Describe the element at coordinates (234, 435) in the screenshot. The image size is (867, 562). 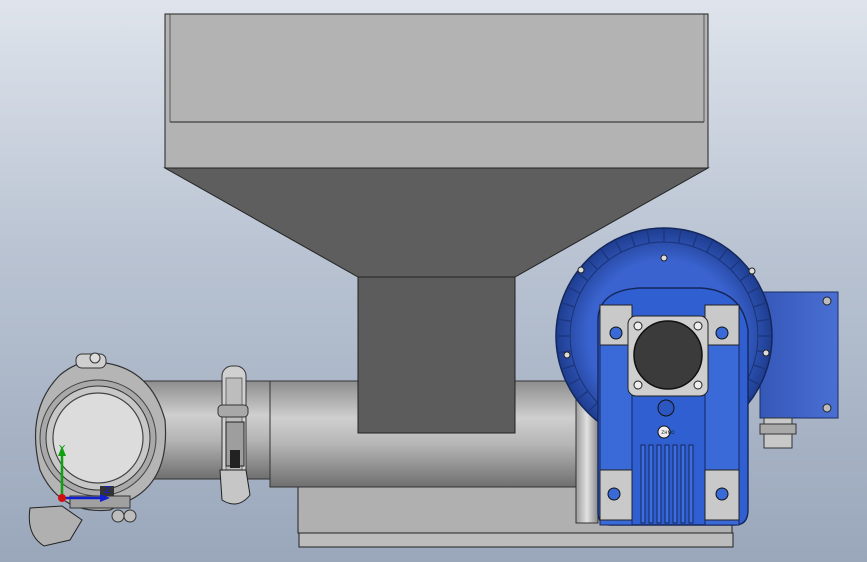
I see `tri-clamp-small` at that location.